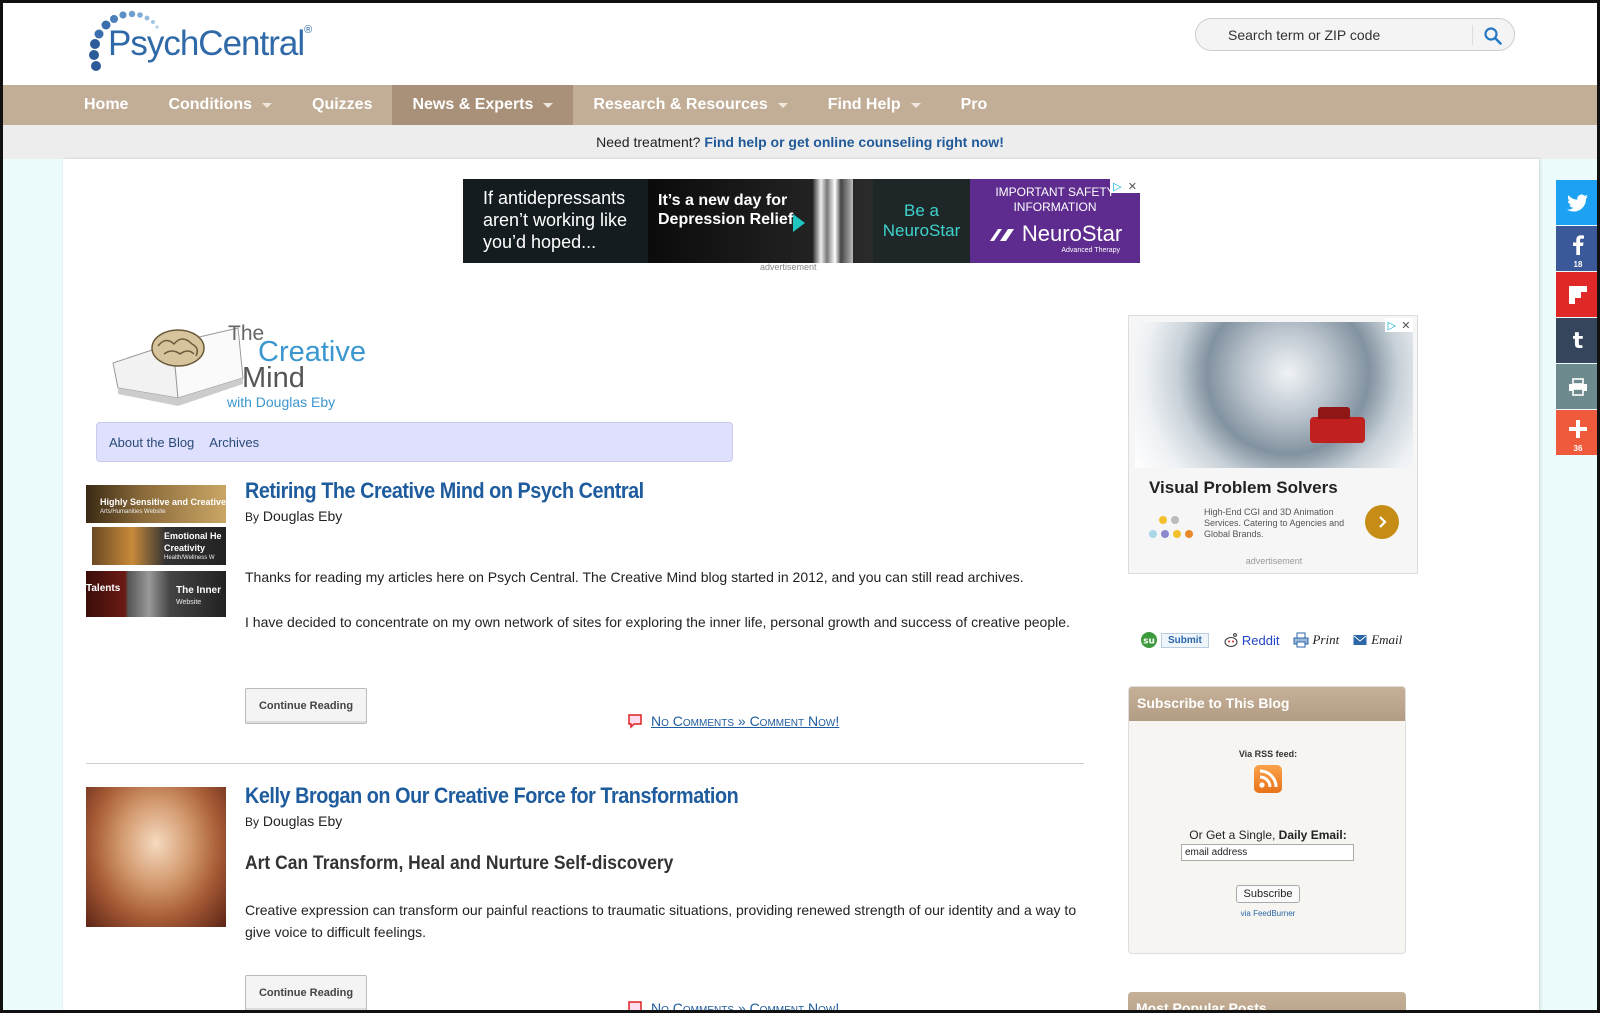 This screenshot has height=1013, width=1600. What do you see at coordinates (1578, 448) in the screenshot?
I see `share-count: 36` at bounding box center [1578, 448].